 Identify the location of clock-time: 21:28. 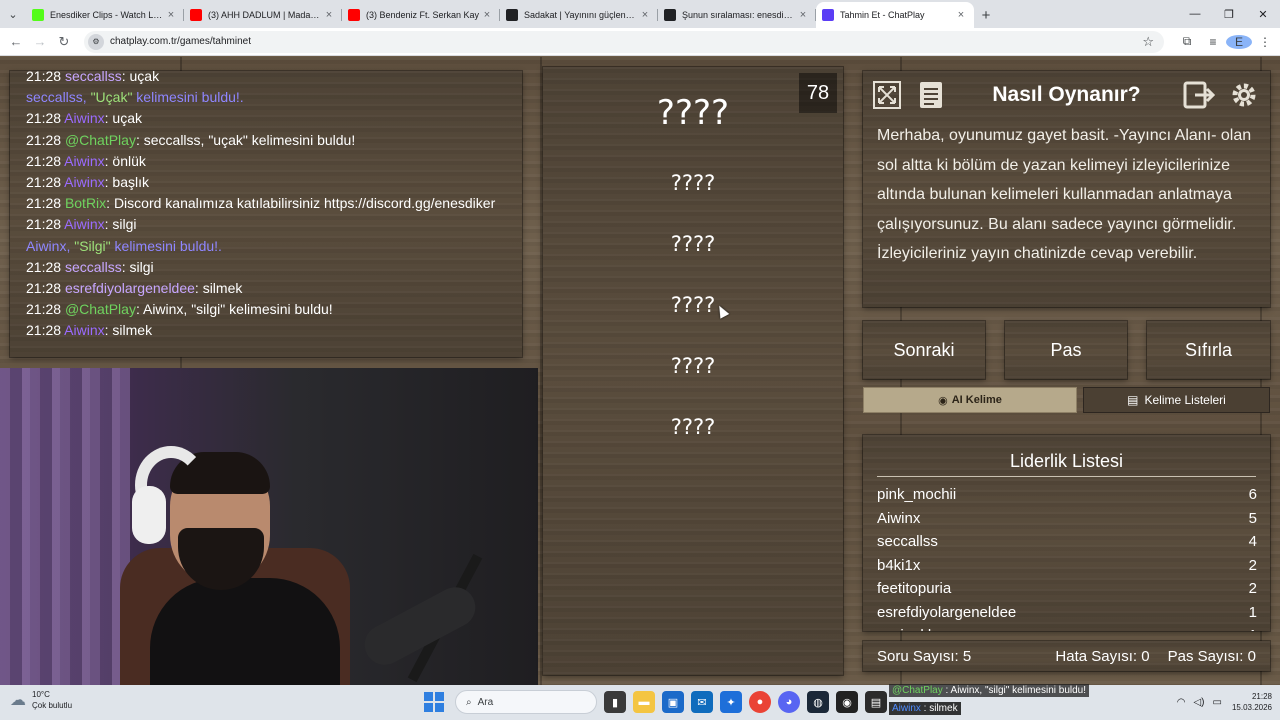
(1261, 696).